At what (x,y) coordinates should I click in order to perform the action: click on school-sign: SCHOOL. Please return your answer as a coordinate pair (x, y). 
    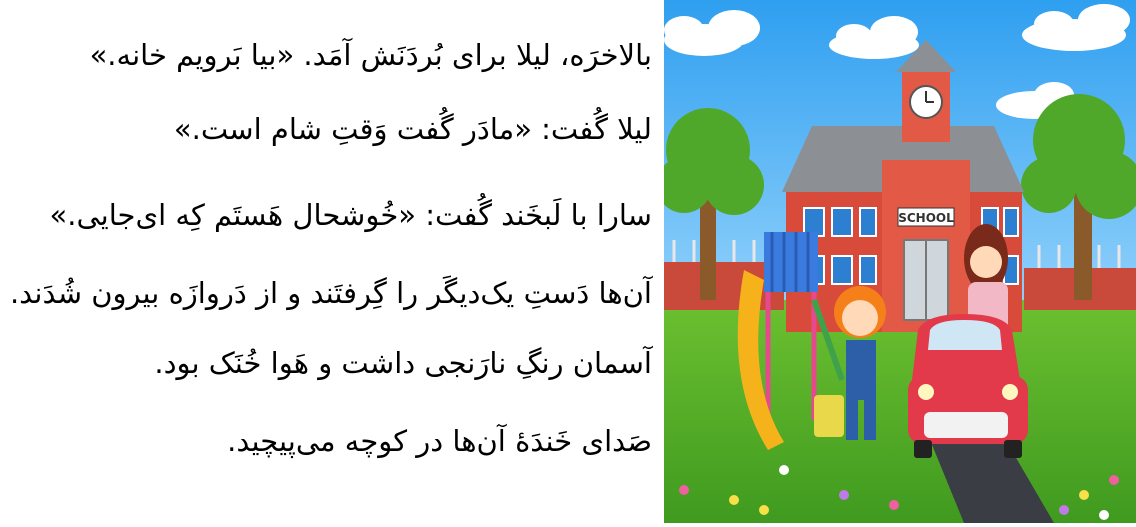
    Looking at the image, I should click on (926, 218).